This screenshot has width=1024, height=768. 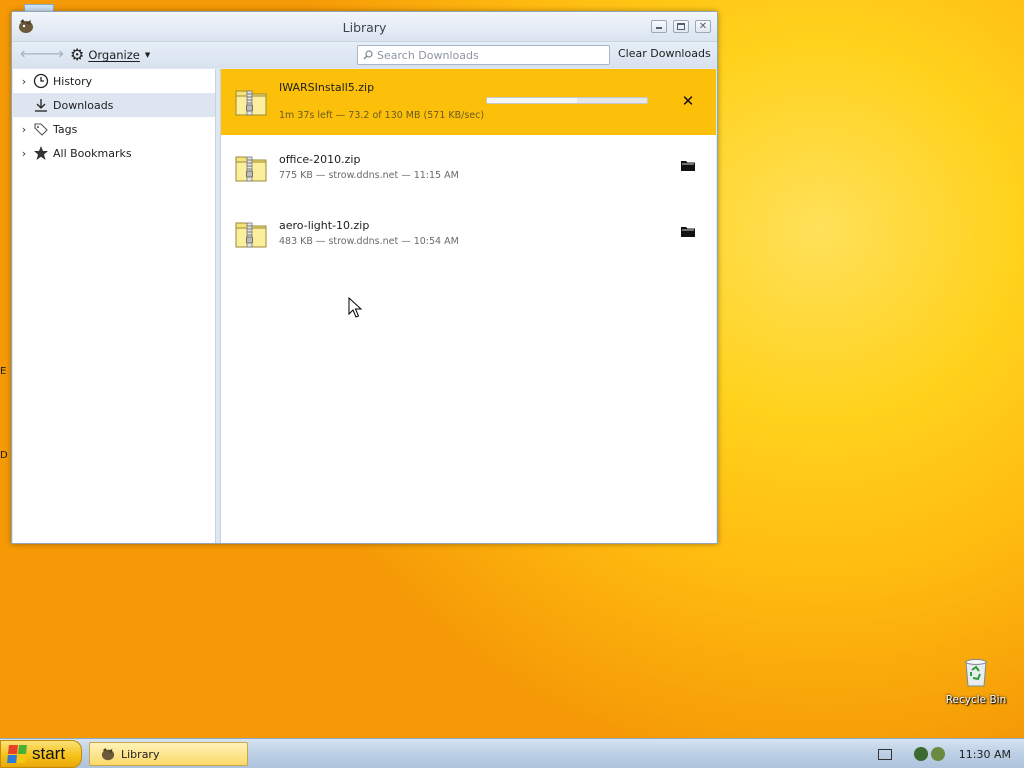 What do you see at coordinates (3, 371) in the screenshot?
I see `desktop-edge-mark: Ε` at bounding box center [3, 371].